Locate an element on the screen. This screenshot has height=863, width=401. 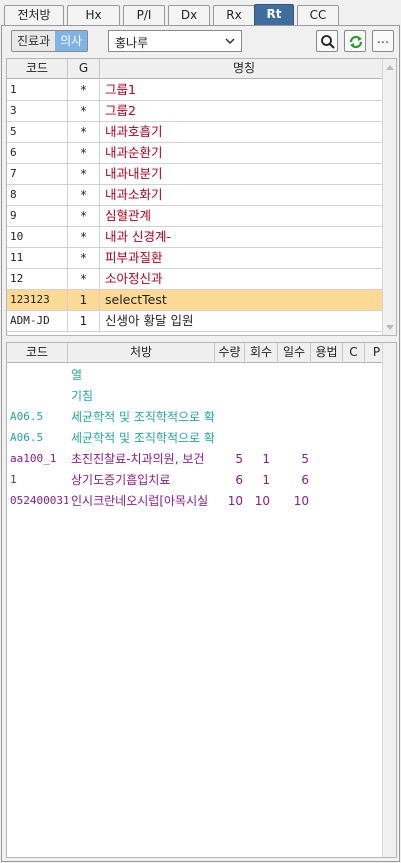
row-name: selectTest is located at coordinates (244, 300).